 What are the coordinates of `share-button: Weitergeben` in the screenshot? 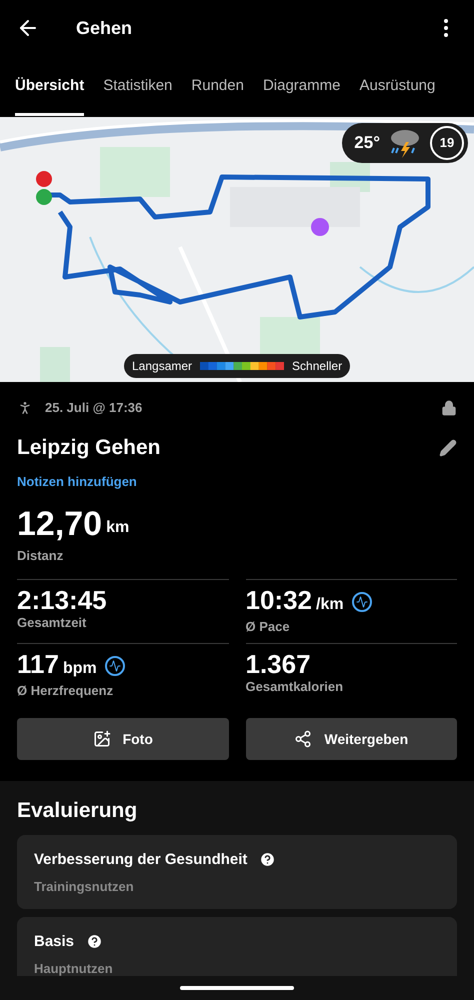 It's located at (351, 739).